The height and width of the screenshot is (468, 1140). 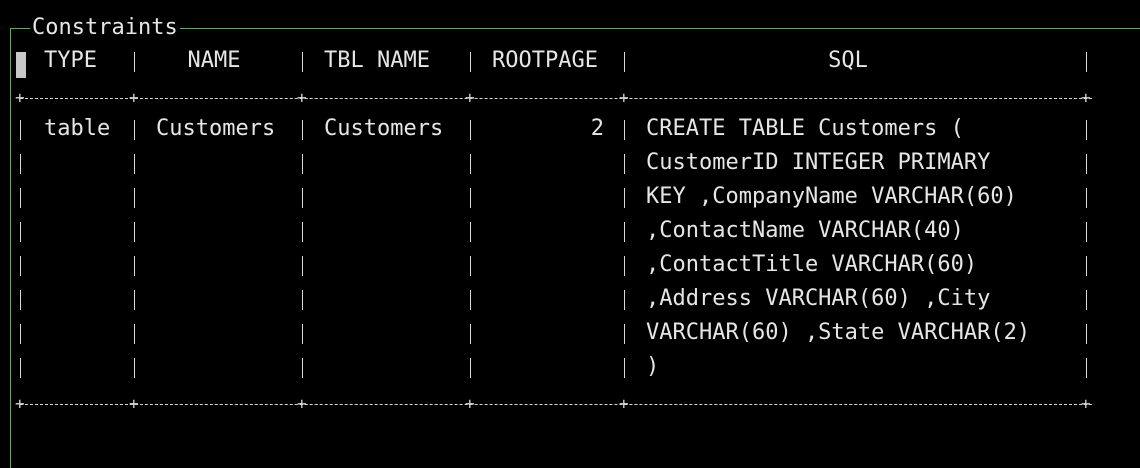 What do you see at coordinates (848, 60) in the screenshot?
I see `column-header-sql: SQL` at bounding box center [848, 60].